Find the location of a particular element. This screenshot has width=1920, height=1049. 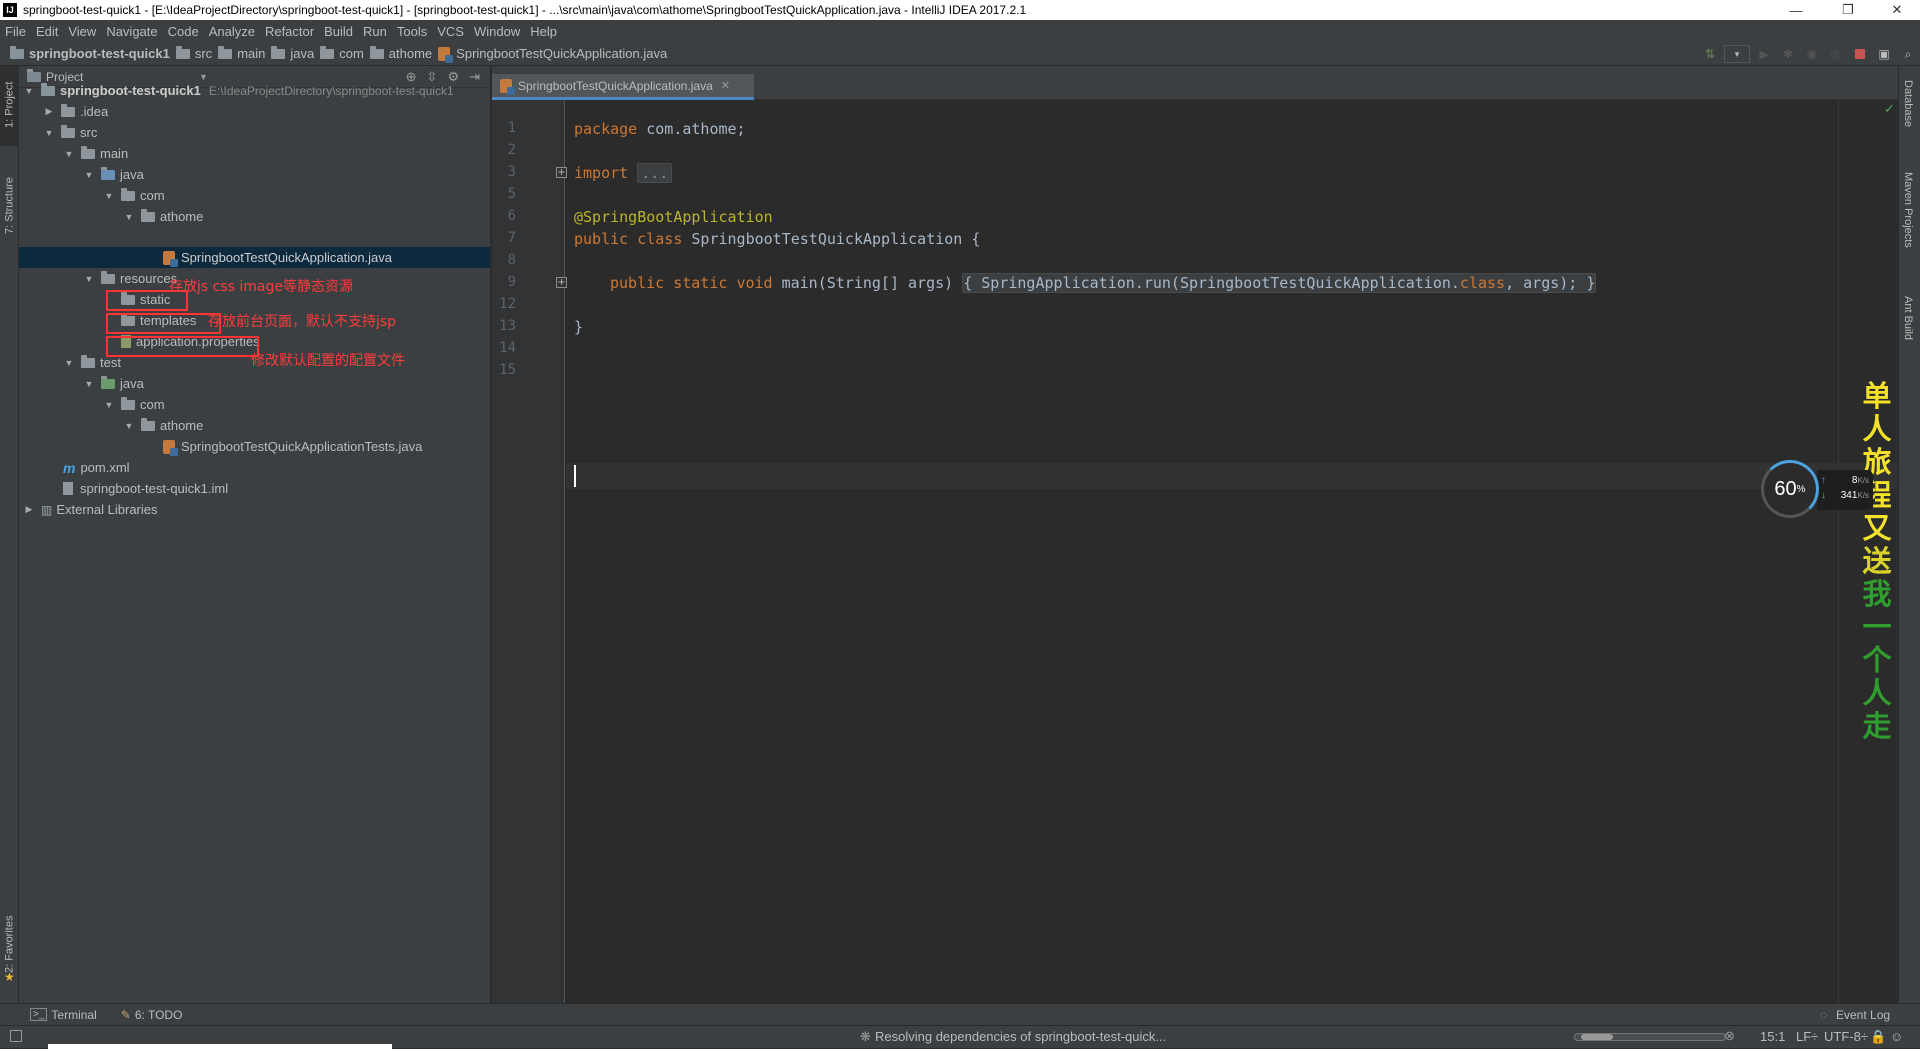

code-line-6: @SpringBootApplication is located at coordinates (673, 217).